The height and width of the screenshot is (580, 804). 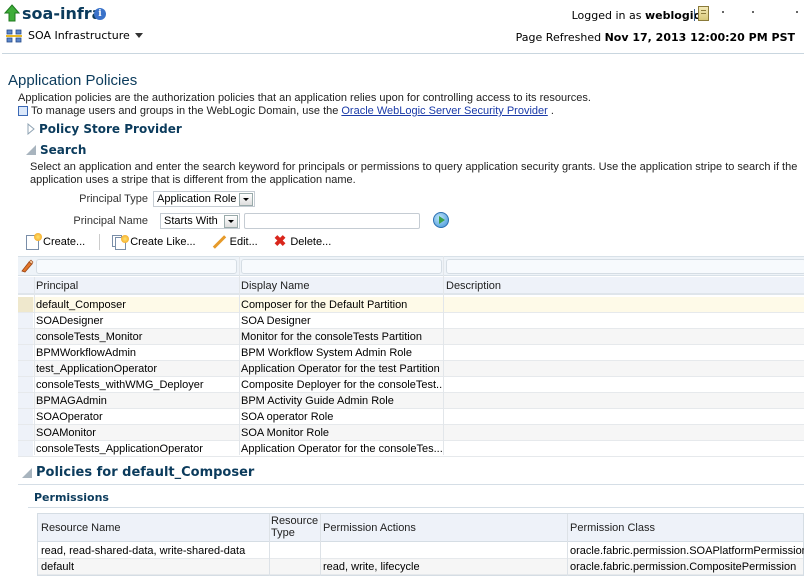 What do you see at coordinates (331, 337) in the screenshot?
I see `display-name-cell: Monitor for the consoleTests Partition` at bounding box center [331, 337].